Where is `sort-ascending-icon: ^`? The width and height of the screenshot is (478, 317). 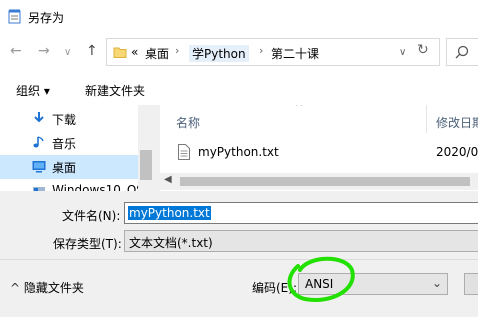 sort-ascending-icon: ^ is located at coordinates (299, 109).